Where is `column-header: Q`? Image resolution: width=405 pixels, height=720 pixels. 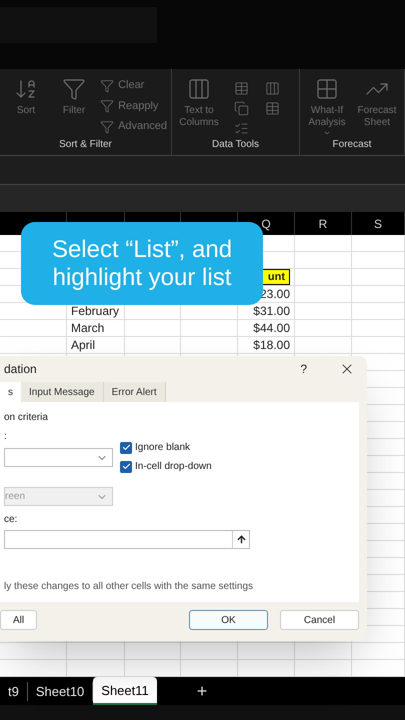 column-header: Q is located at coordinates (266, 224).